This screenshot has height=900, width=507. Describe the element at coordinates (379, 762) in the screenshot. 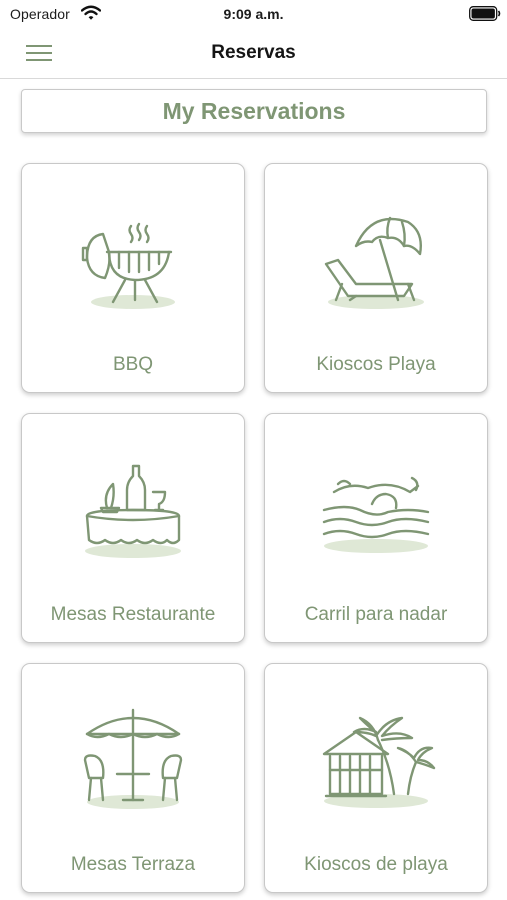

I see `beach-hut-icon` at that location.